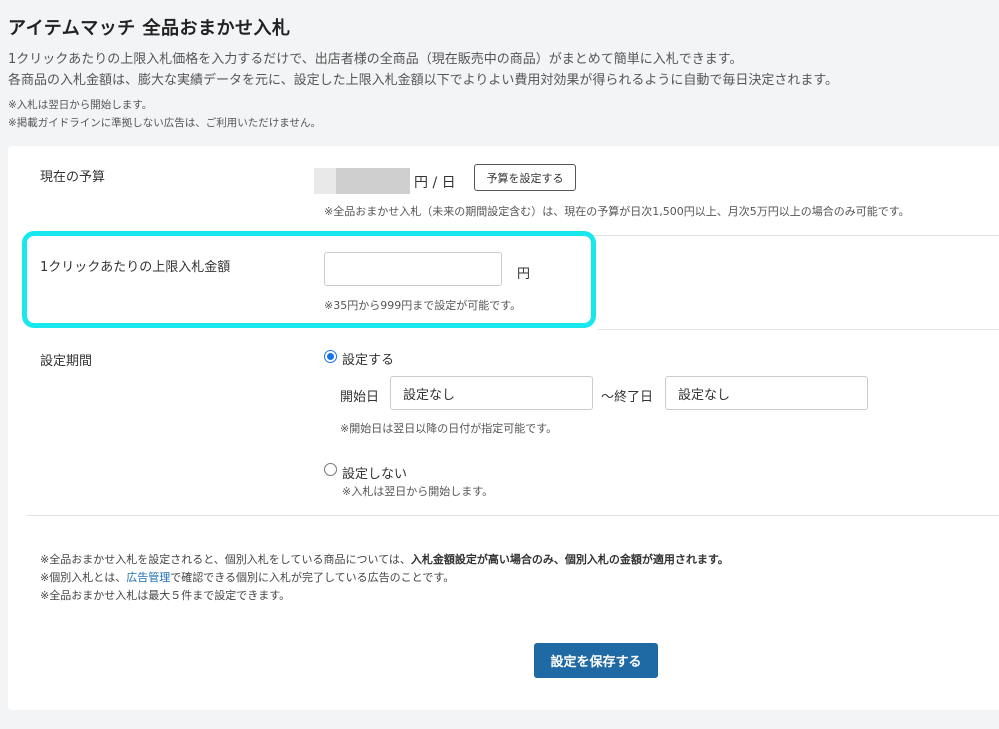  I want to click on max-bid-input, so click(413, 269).